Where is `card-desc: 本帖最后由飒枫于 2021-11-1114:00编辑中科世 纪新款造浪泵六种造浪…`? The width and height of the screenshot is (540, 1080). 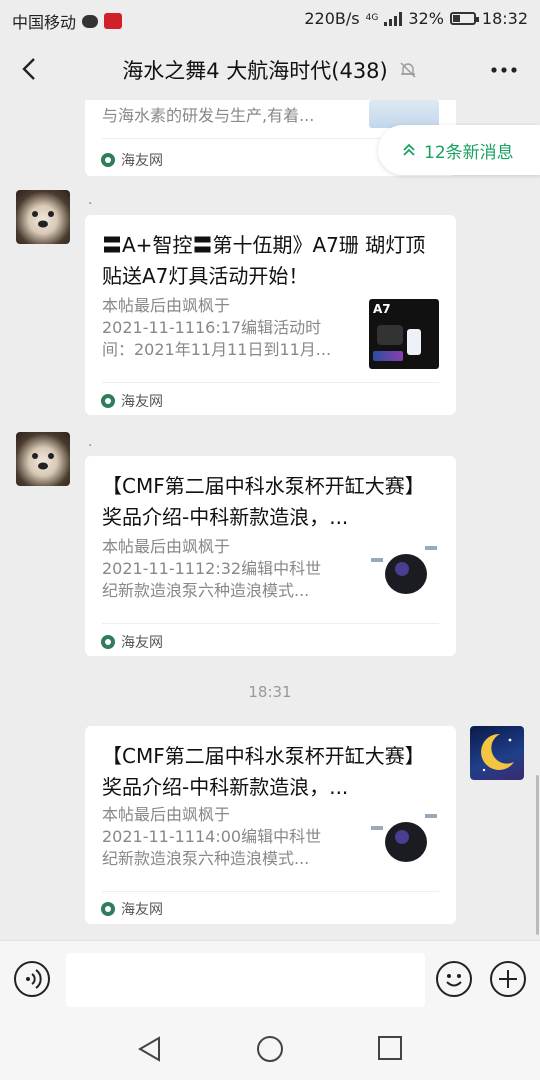 card-desc: 本帖最后由飒枫于 2021-11-1114:00编辑中科世 纪新款造浪泵六种造浪… is located at coordinates (227, 837).